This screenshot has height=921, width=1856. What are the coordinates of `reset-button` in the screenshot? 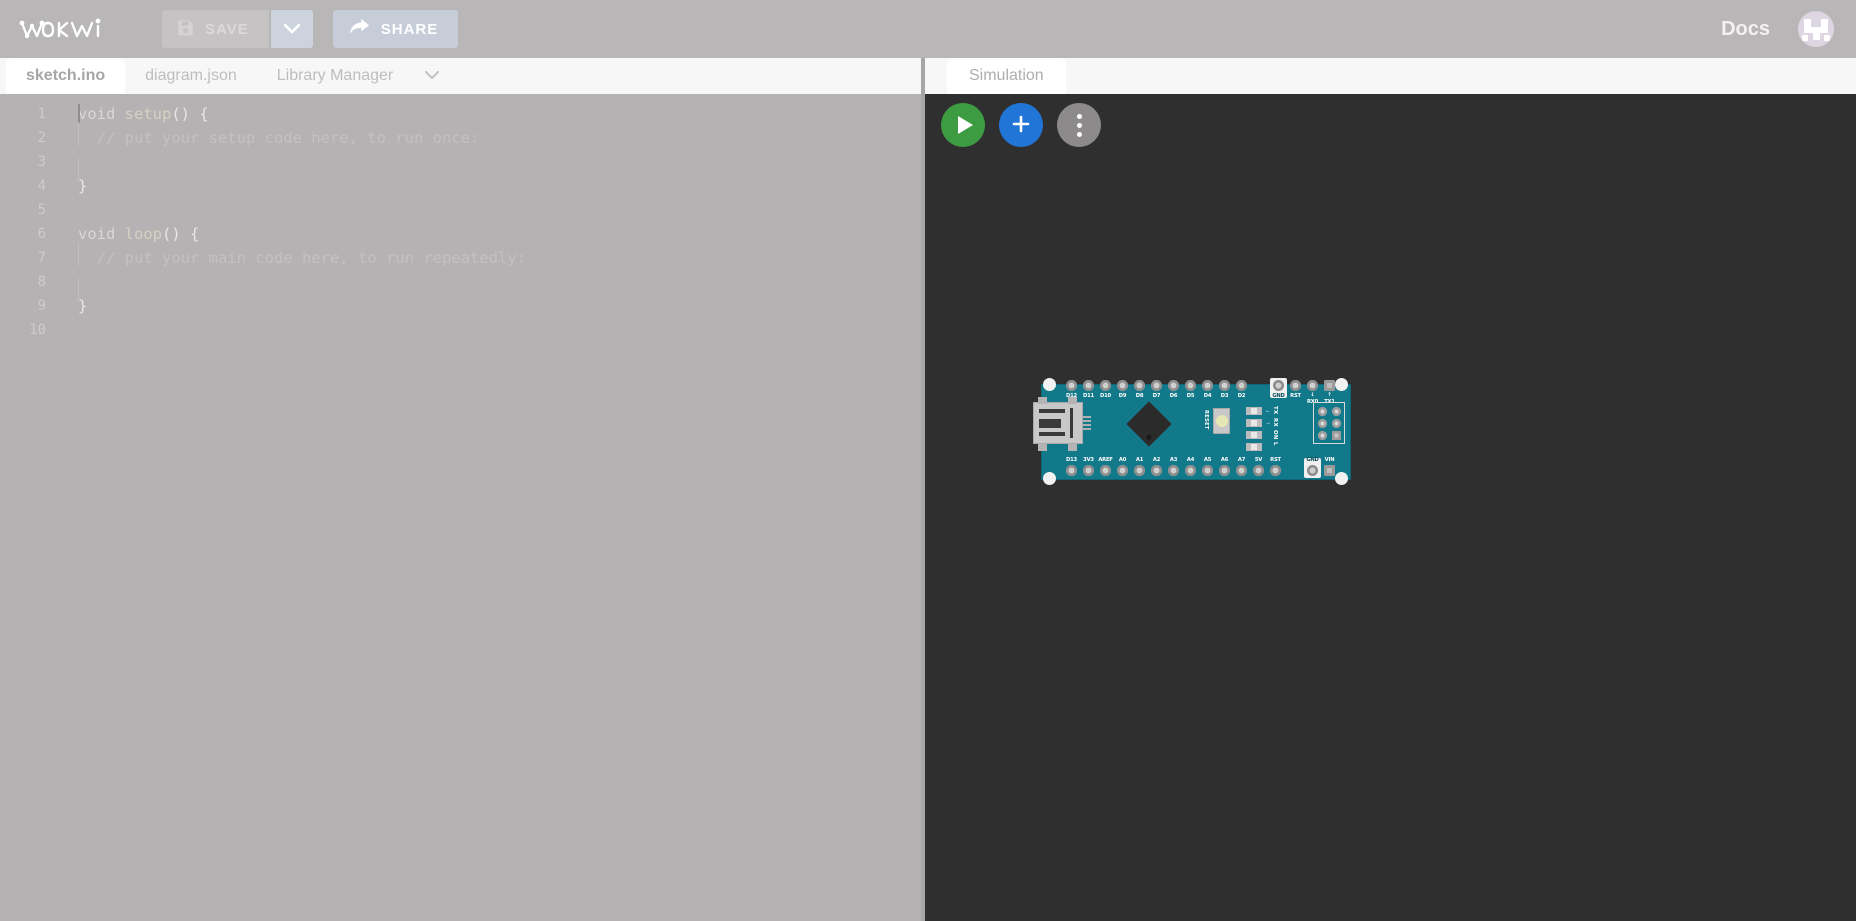 It's located at (1221, 421).